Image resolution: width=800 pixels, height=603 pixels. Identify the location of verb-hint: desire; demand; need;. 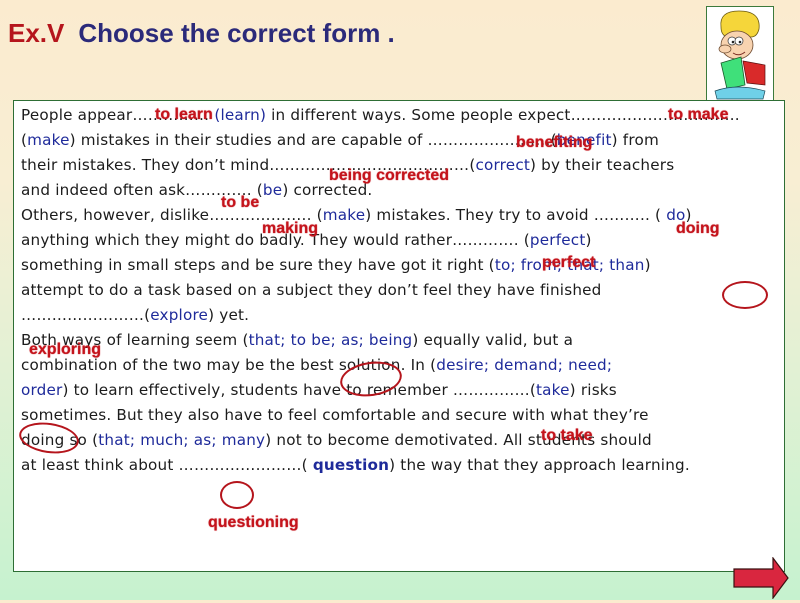
(524, 365).